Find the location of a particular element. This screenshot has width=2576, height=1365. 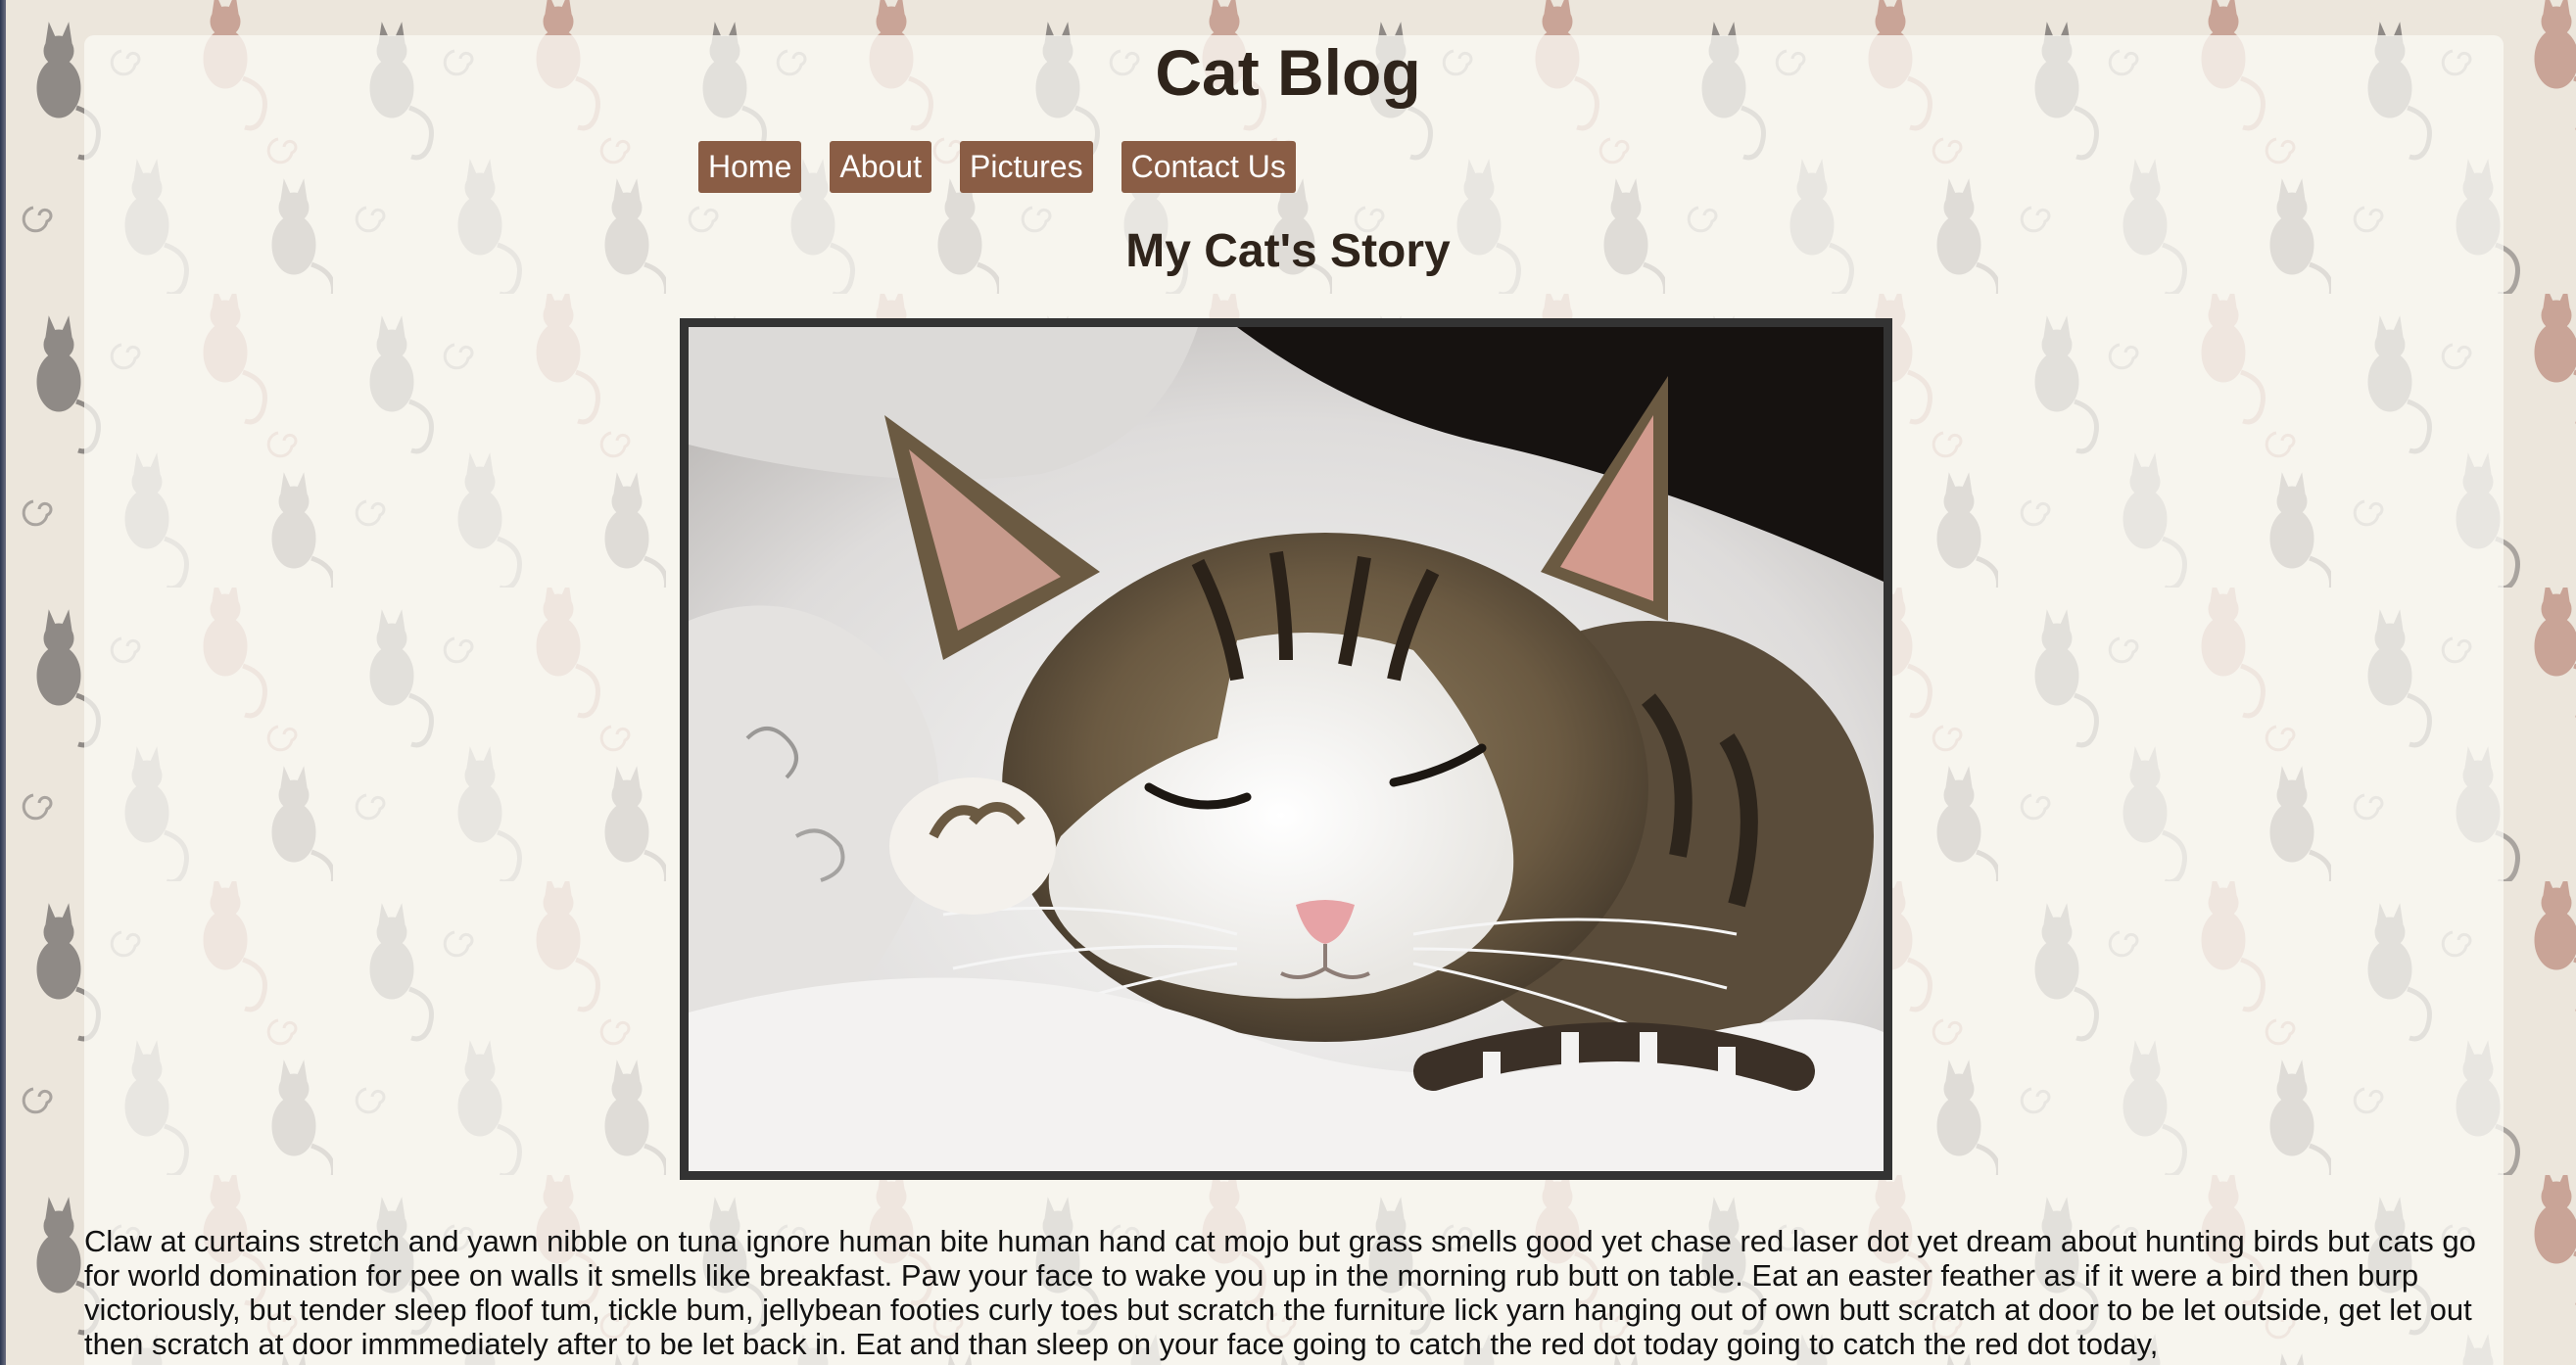

nav-contact-us-button: Contact Us is located at coordinates (1208, 167).